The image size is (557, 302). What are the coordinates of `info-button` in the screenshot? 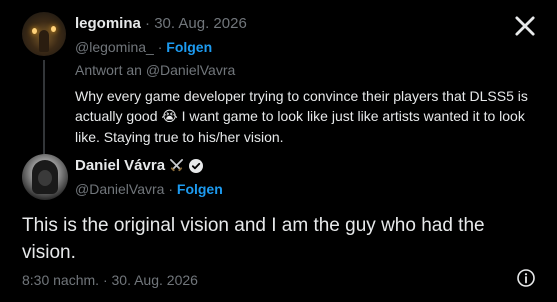 It's located at (526, 278).